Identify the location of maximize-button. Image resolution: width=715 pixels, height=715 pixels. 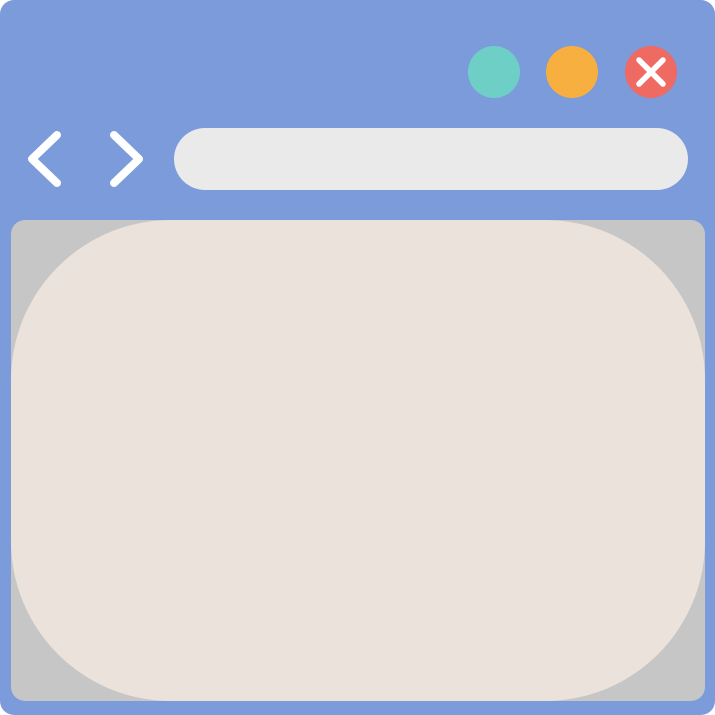
(572, 72).